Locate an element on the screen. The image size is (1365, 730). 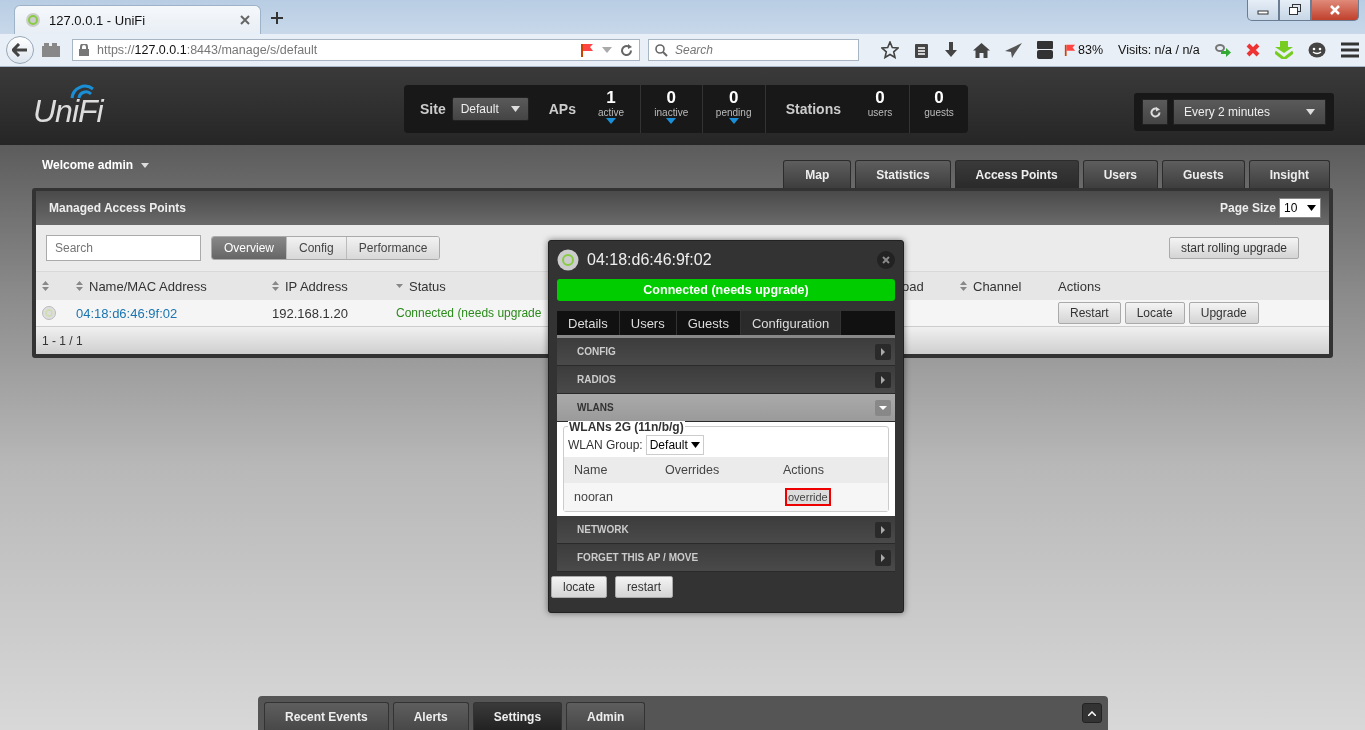
wlan-name: nooran is located at coordinates (594, 497).